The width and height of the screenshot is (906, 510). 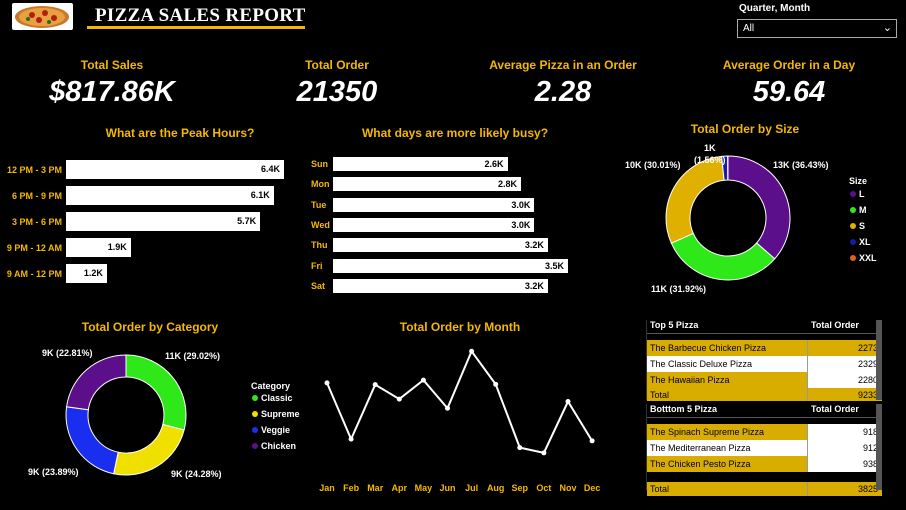 I want to click on top5-row-name: The Hawaiian Pizza, so click(x=690, y=380).